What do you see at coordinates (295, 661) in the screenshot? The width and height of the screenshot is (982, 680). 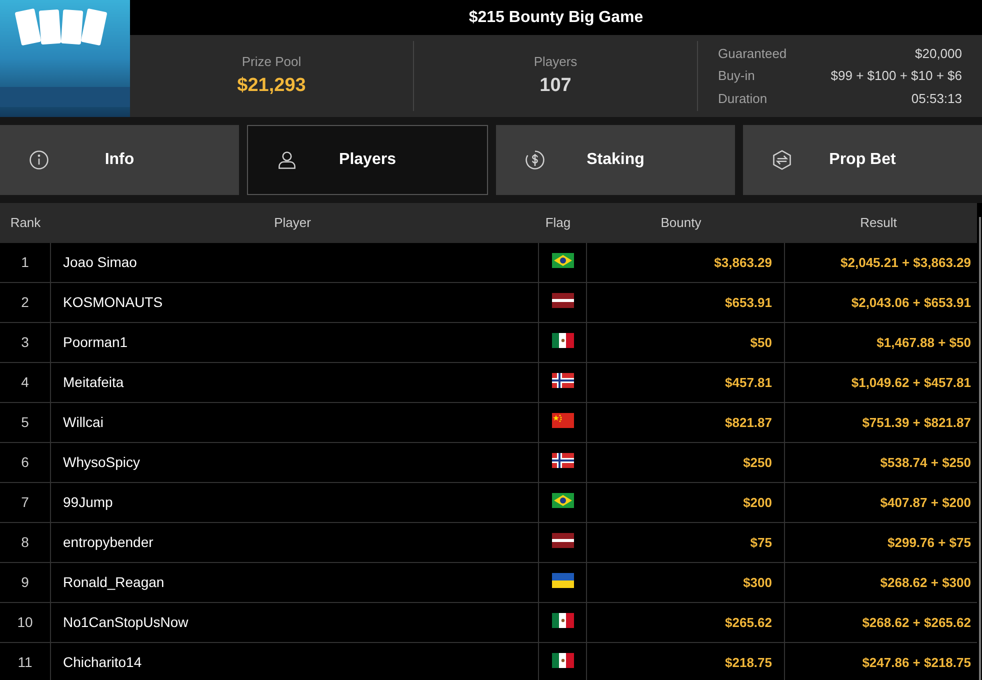 I see `player-cell: Chicharito14` at bounding box center [295, 661].